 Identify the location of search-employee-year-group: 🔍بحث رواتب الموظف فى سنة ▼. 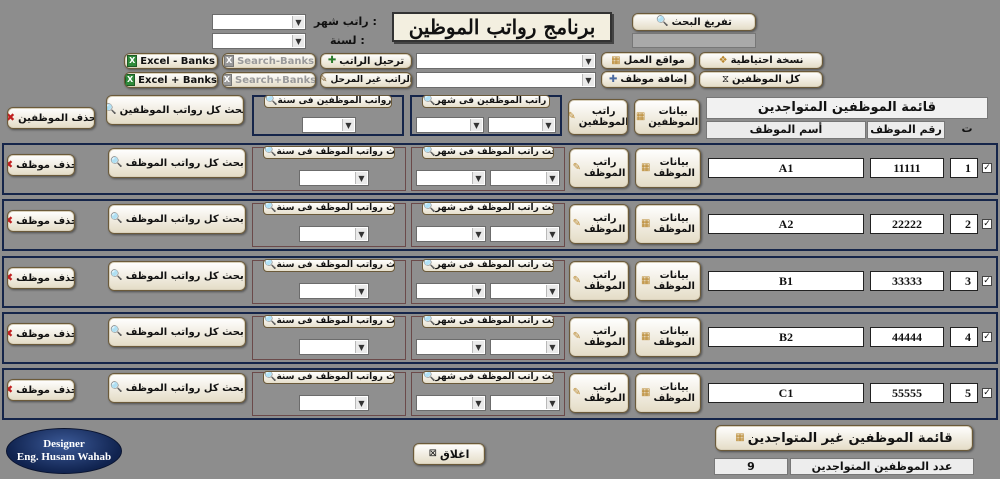
(329, 393).